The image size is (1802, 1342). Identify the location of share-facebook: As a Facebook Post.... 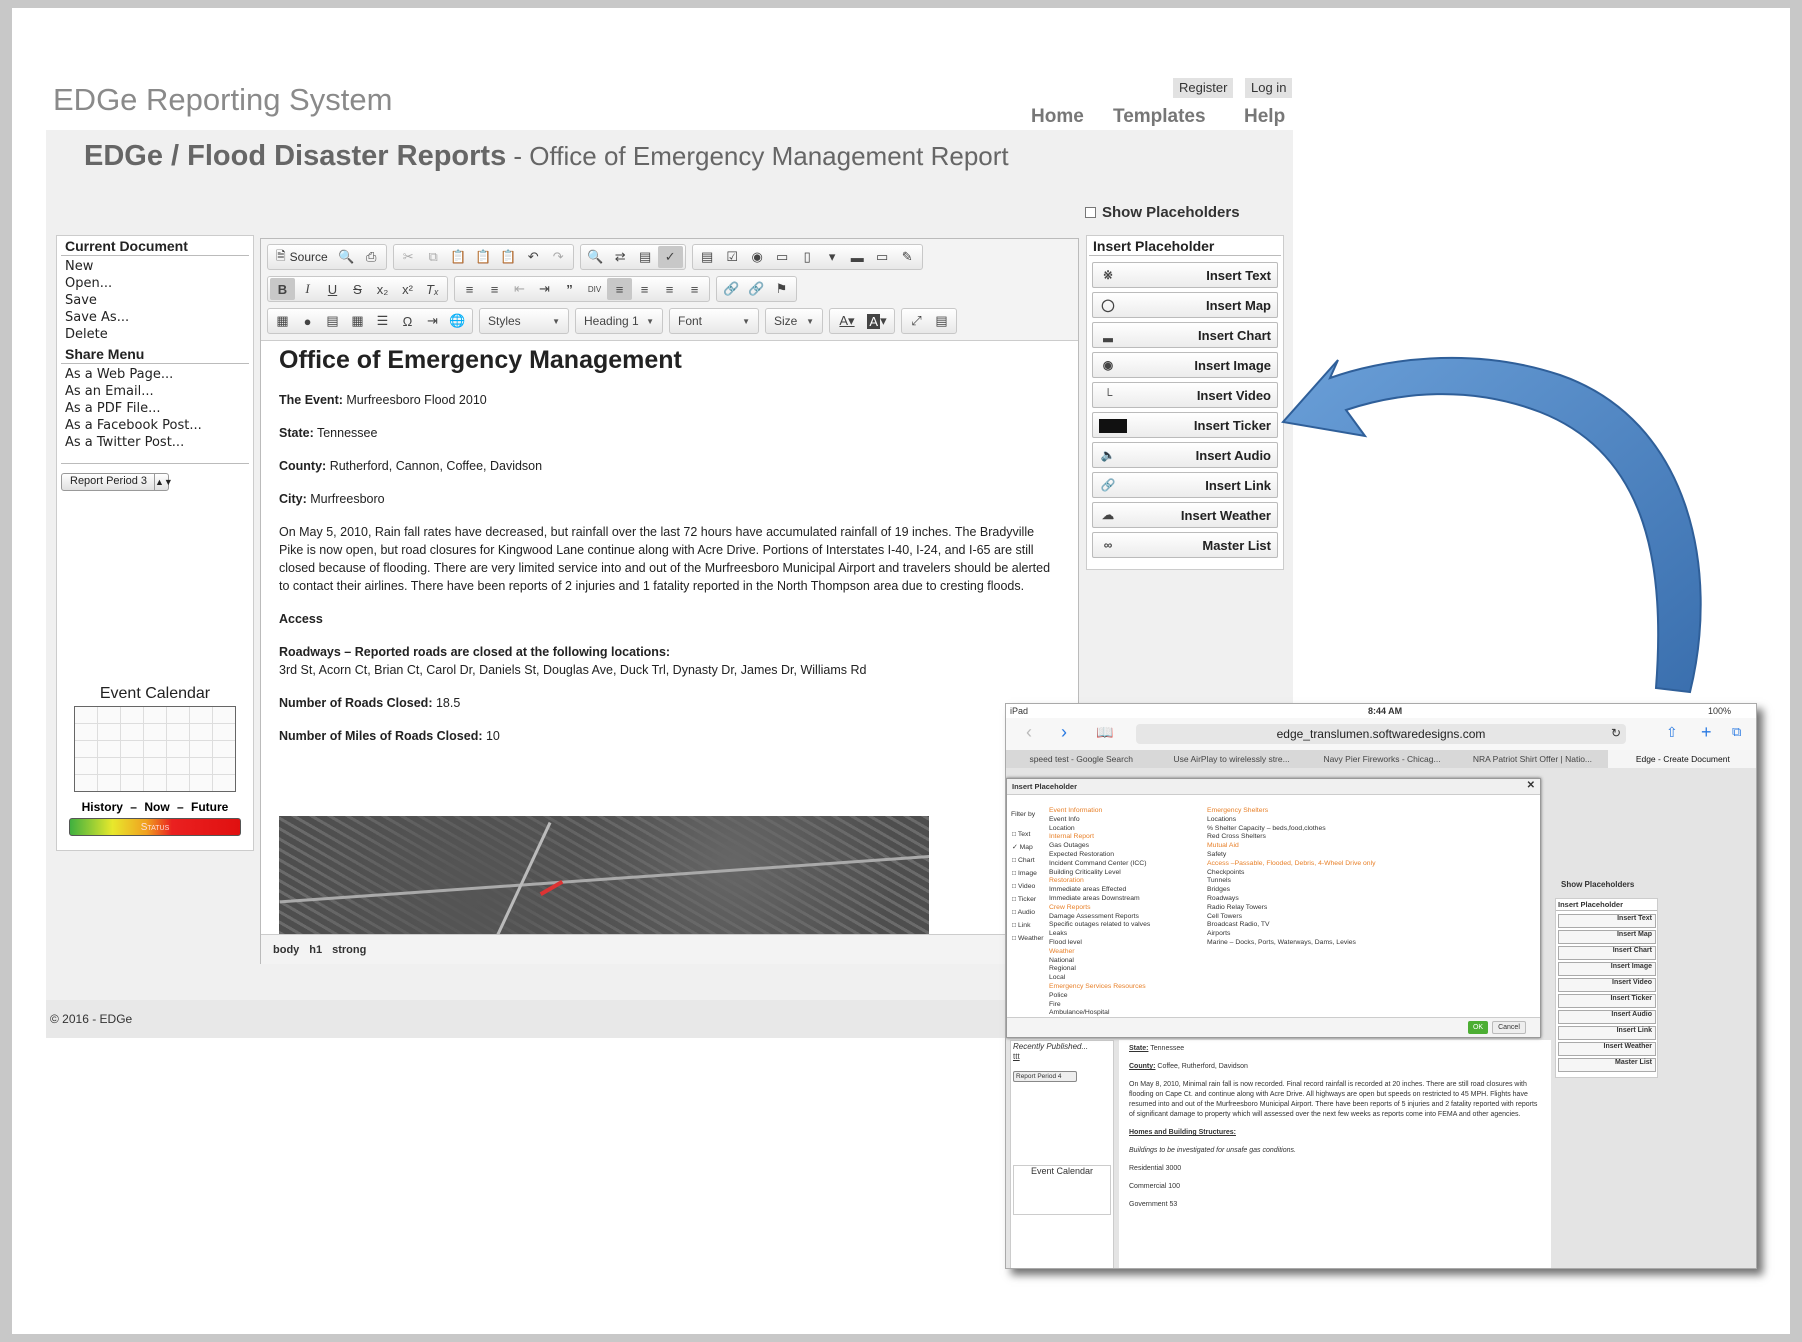
(155, 425).